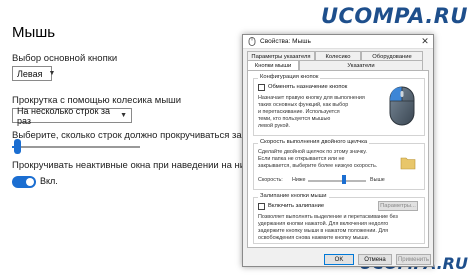 This screenshot has width=474, height=277. I want to click on config-desc-line: Назначает правую кнопку для выполнения, so click(311, 98).